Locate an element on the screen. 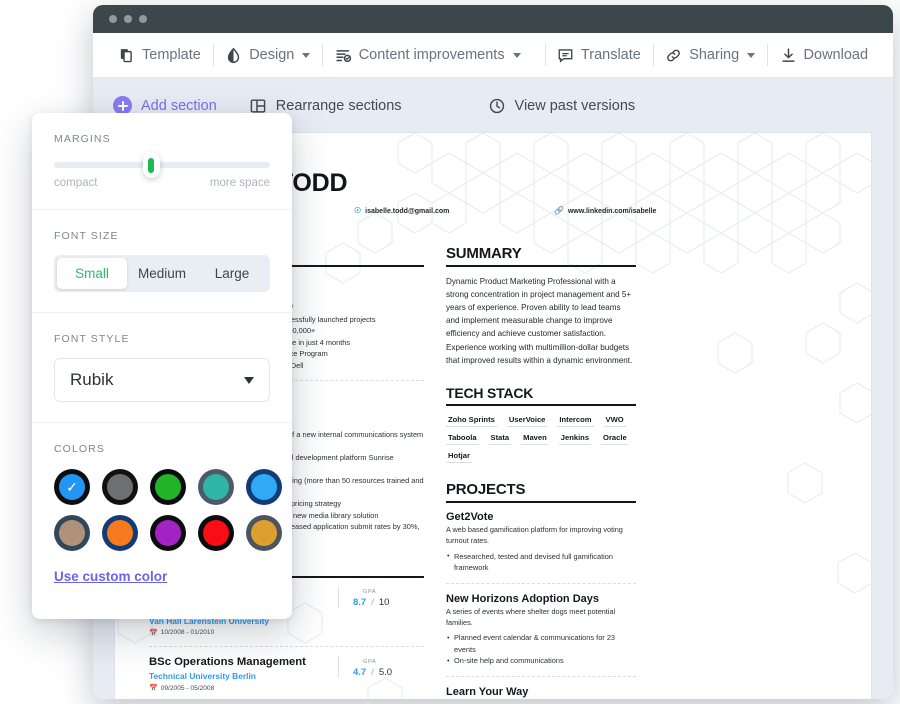 The height and width of the screenshot is (704, 900). calendar-icon: 📅 is located at coordinates (153, 633).